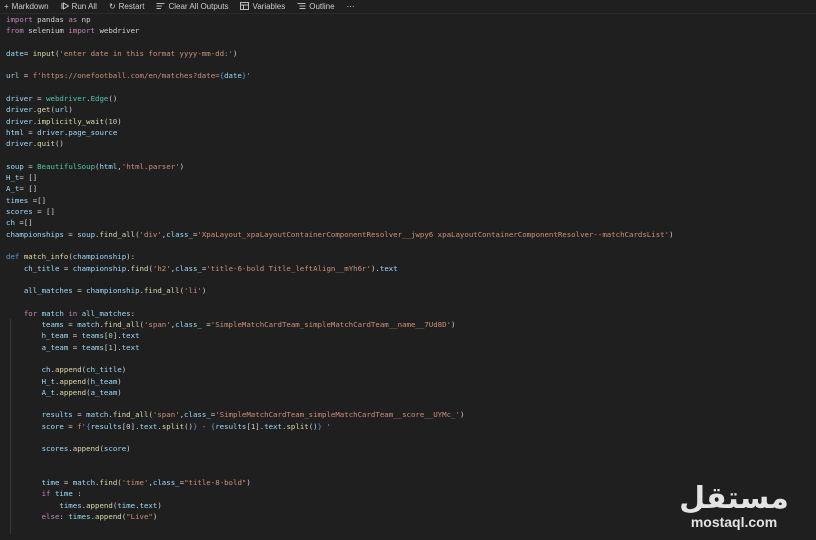  Describe the element at coordinates (84, 19) in the screenshot. I see `tok: np` at that location.